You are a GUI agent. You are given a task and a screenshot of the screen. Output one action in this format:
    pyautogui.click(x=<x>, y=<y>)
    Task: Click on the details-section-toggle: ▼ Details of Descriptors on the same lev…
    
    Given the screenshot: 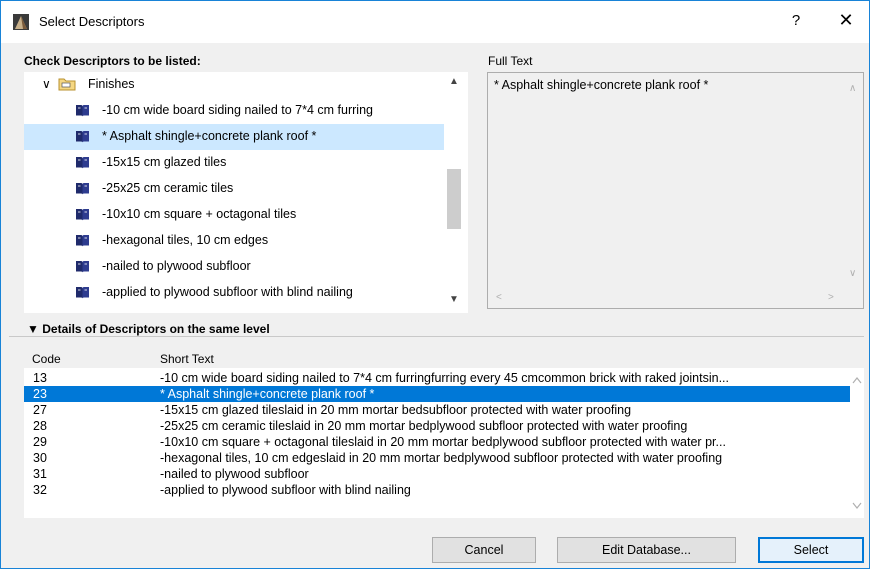 What is the action you would take?
    pyautogui.click(x=148, y=329)
    